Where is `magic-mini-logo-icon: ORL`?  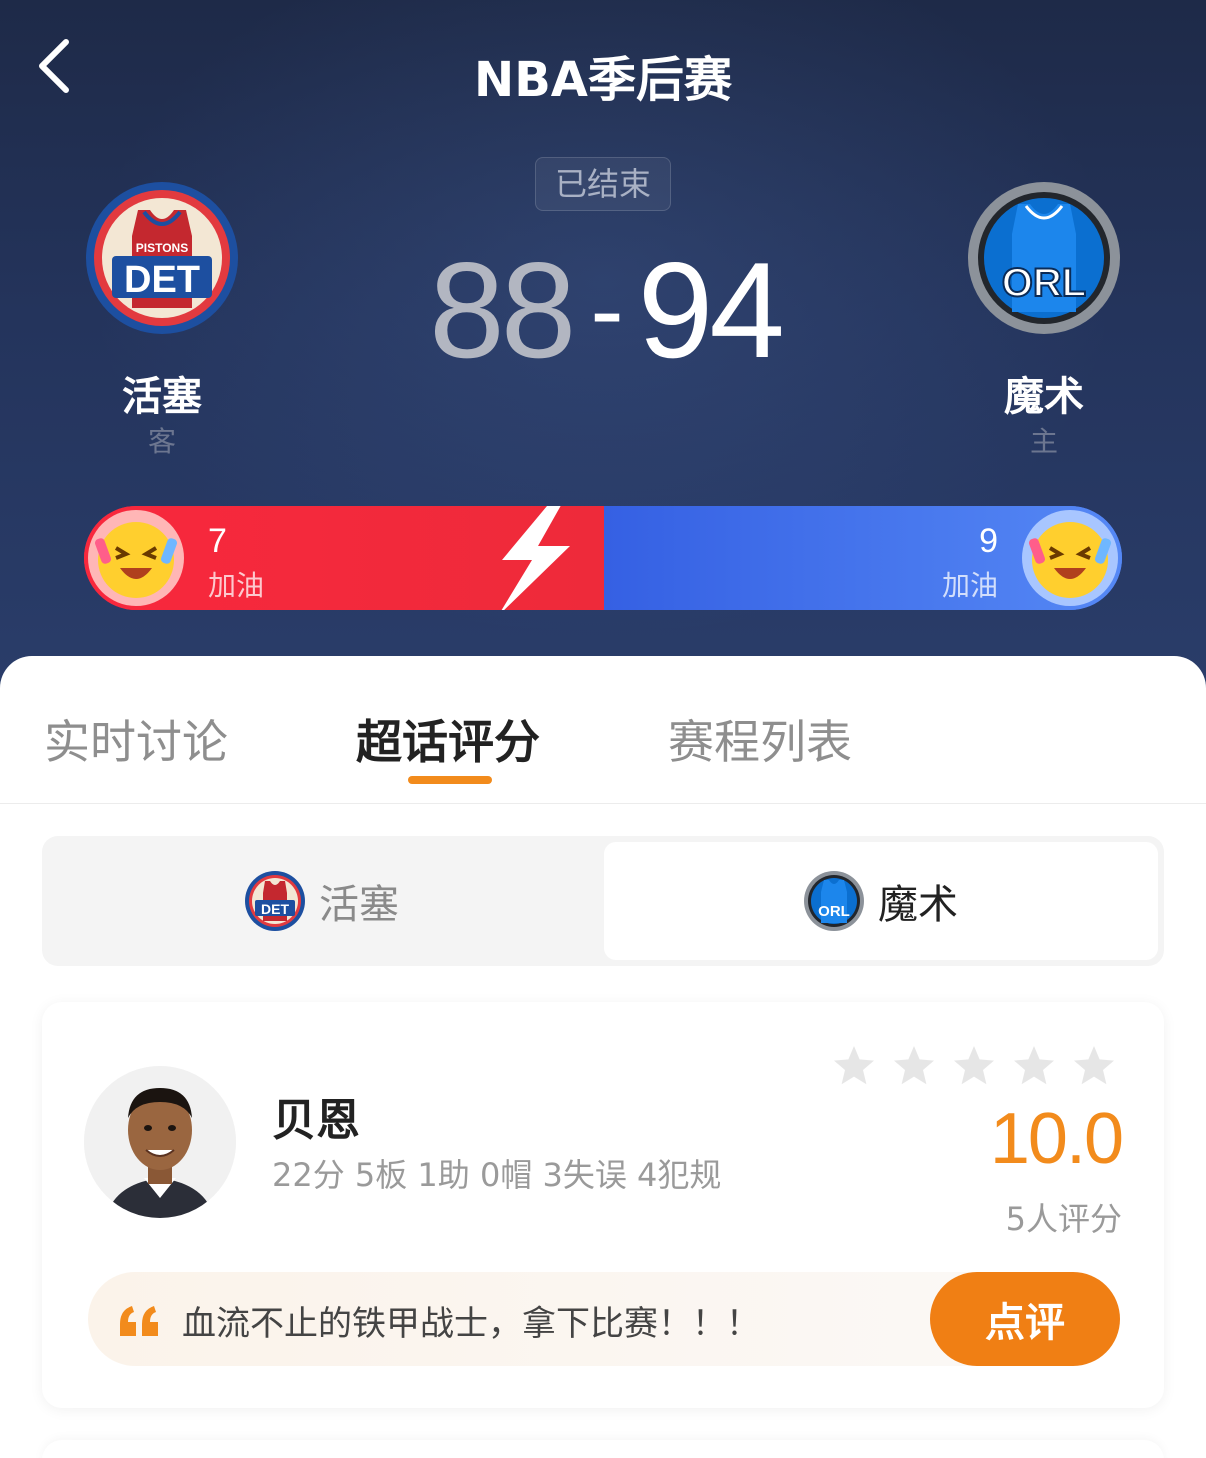 magic-mini-logo-icon: ORL is located at coordinates (834, 901).